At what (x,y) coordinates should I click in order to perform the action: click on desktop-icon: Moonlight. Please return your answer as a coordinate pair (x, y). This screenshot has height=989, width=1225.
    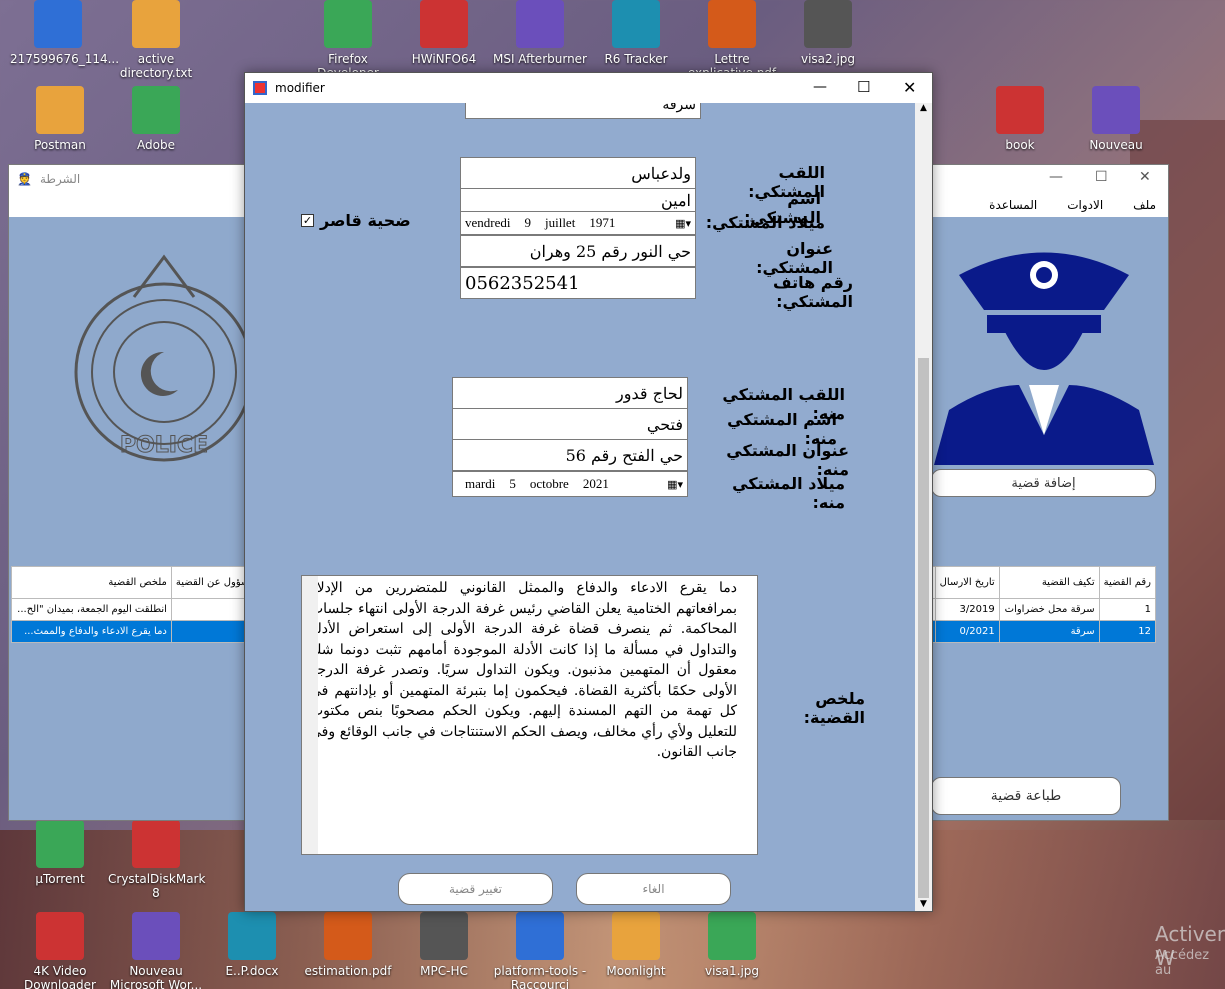
    Looking at the image, I should click on (636, 945).